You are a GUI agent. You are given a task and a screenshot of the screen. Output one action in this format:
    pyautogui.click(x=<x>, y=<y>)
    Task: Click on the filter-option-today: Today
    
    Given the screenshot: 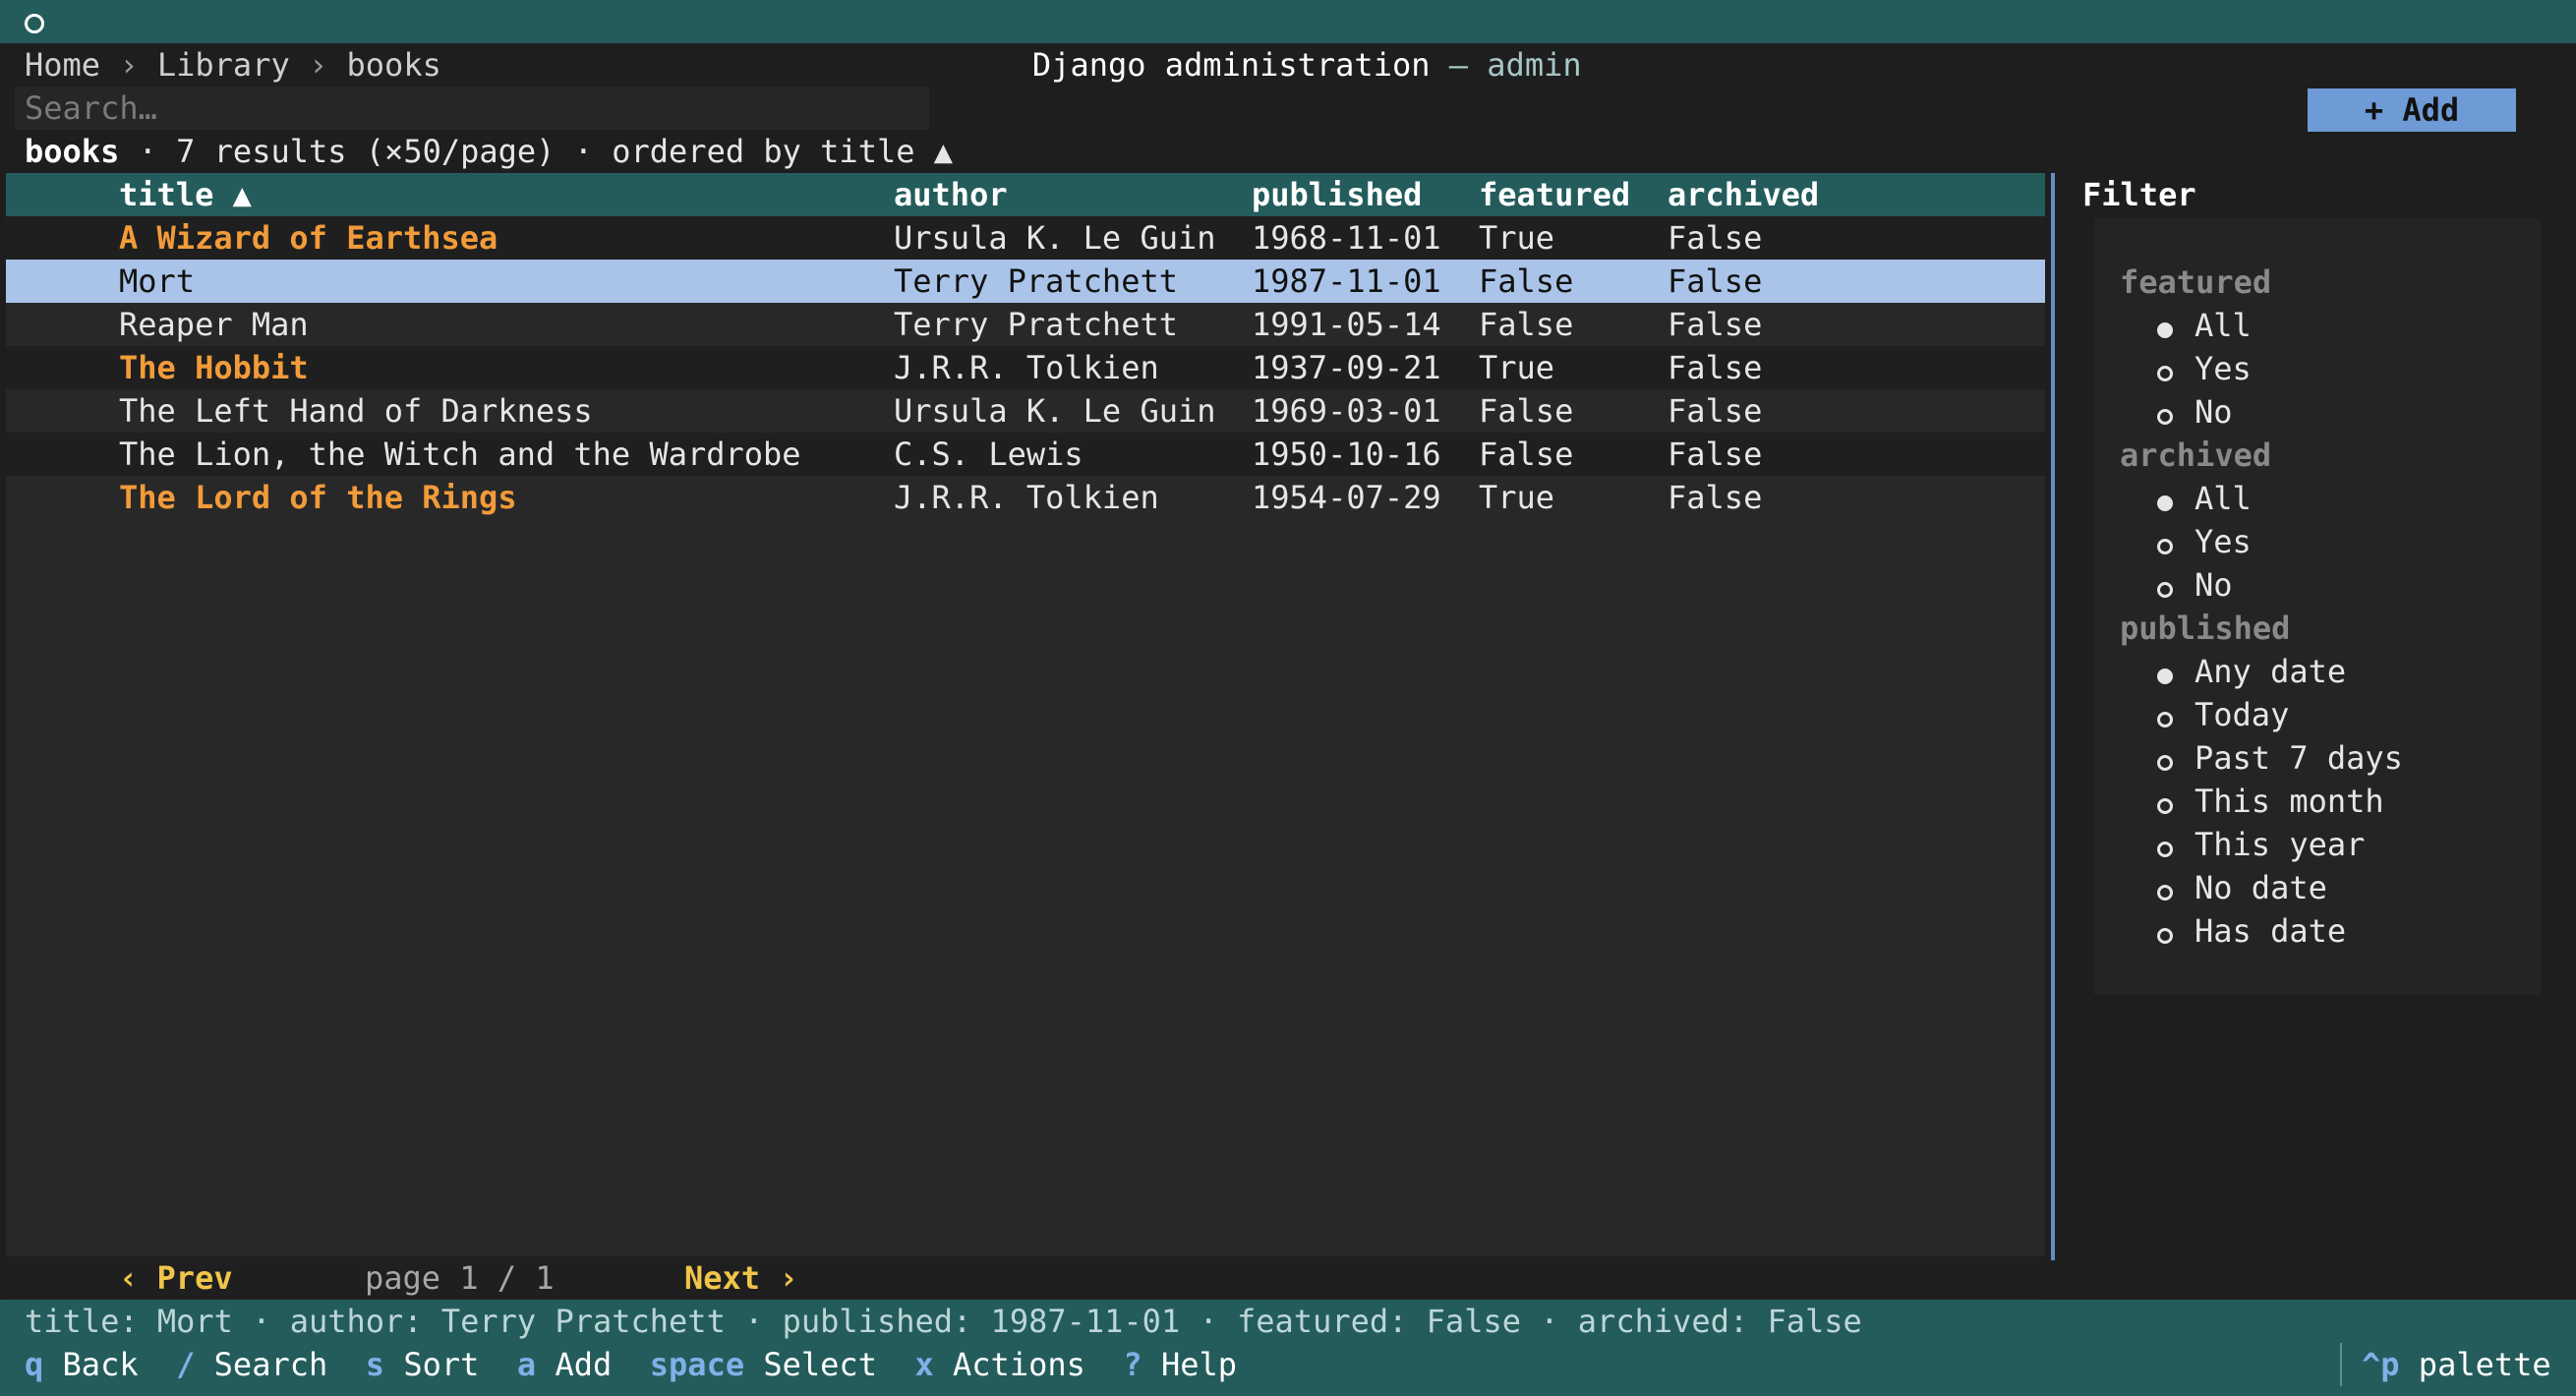 What is the action you would take?
    pyautogui.click(x=2223, y=714)
    